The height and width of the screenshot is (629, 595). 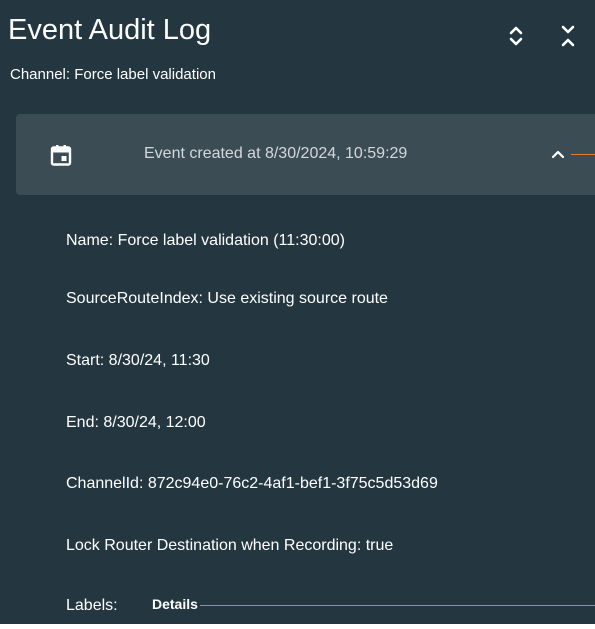 What do you see at coordinates (205, 240) in the screenshot?
I see `detail-name: Name: Force label validation (11:30:00)` at bounding box center [205, 240].